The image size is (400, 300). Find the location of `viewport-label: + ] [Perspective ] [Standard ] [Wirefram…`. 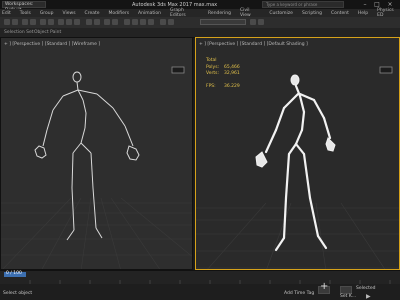

viewport-label: + ] [Perspective ] [Standard ] [Wirefram… is located at coordinates (52, 44).